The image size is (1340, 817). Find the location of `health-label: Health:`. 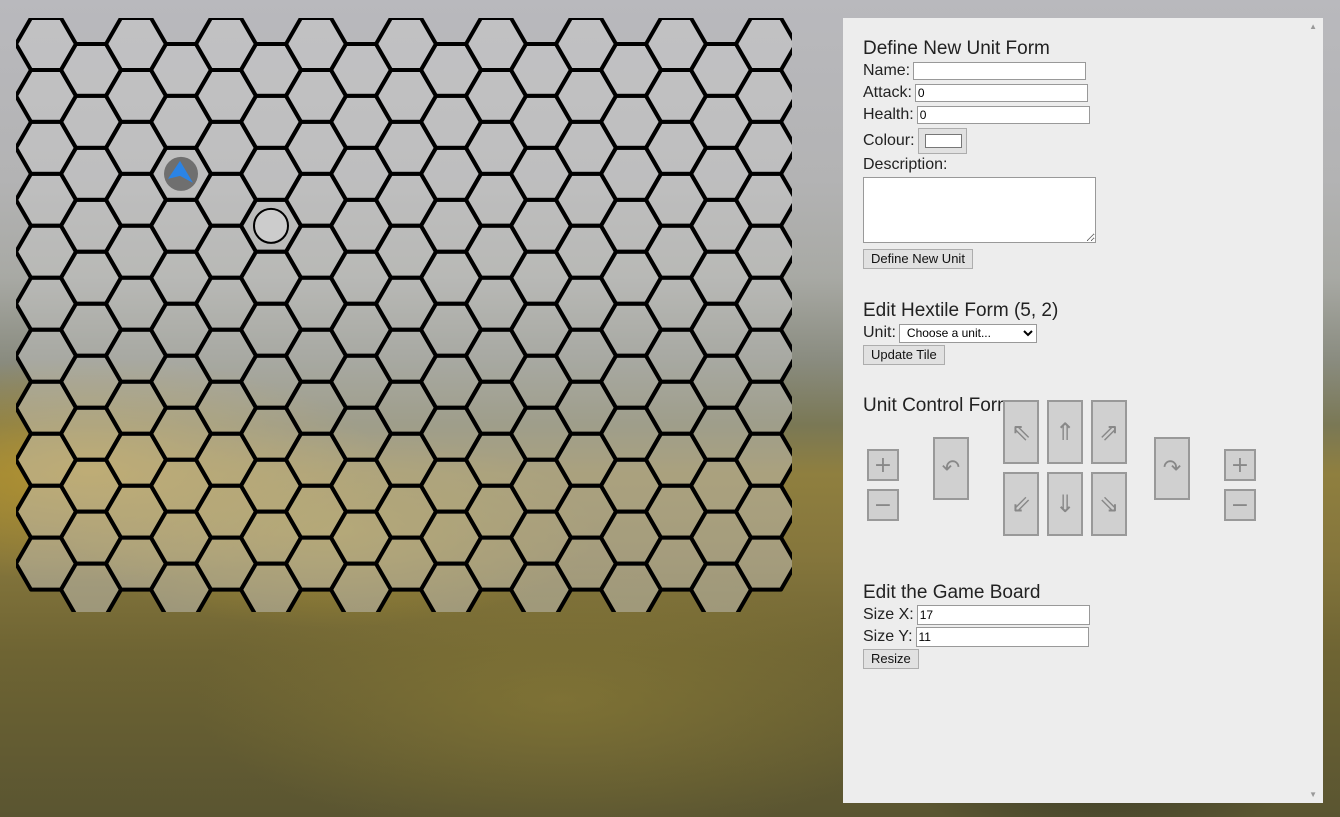

health-label: Health: is located at coordinates (888, 114).